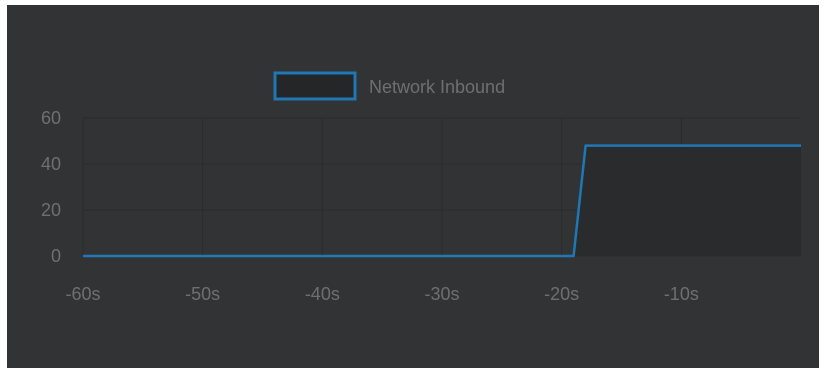 The height and width of the screenshot is (375, 828). What do you see at coordinates (381, 294) in the screenshot?
I see `x-axis-ticks: -60s -50s -40s -30s -20s -10s` at bounding box center [381, 294].